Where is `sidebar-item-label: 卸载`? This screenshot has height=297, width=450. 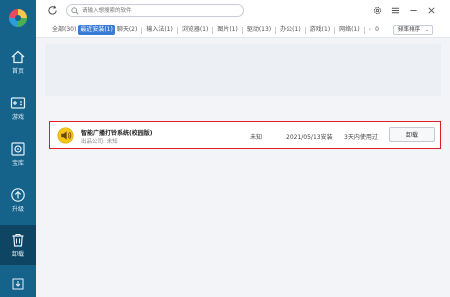
sidebar-item-label: 卸载 is located at coordinates (17, 254).